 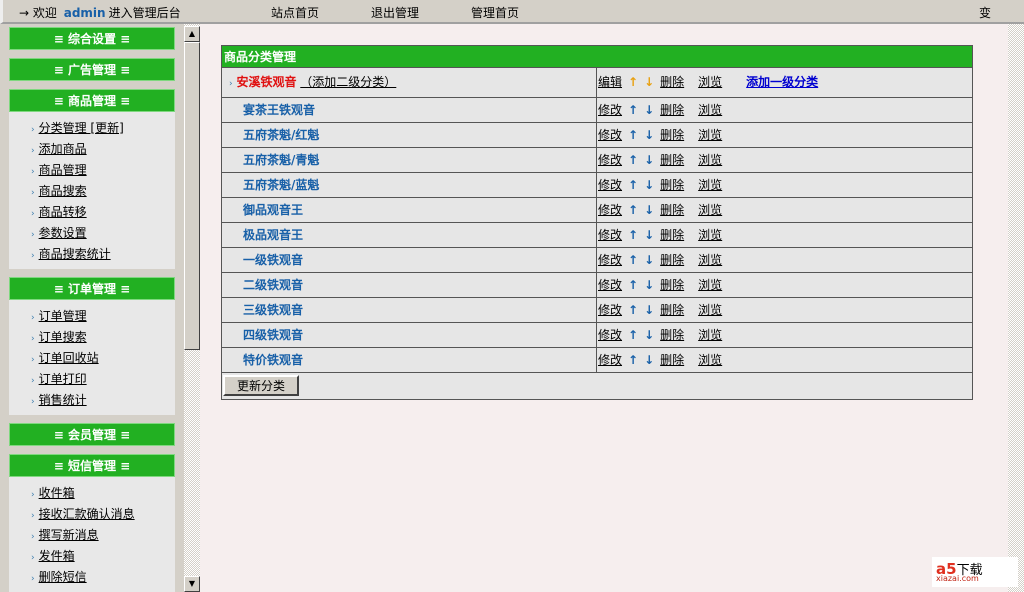 I want to click on sidebar-item-label: 订单搜索, so click(x=63, y=337).